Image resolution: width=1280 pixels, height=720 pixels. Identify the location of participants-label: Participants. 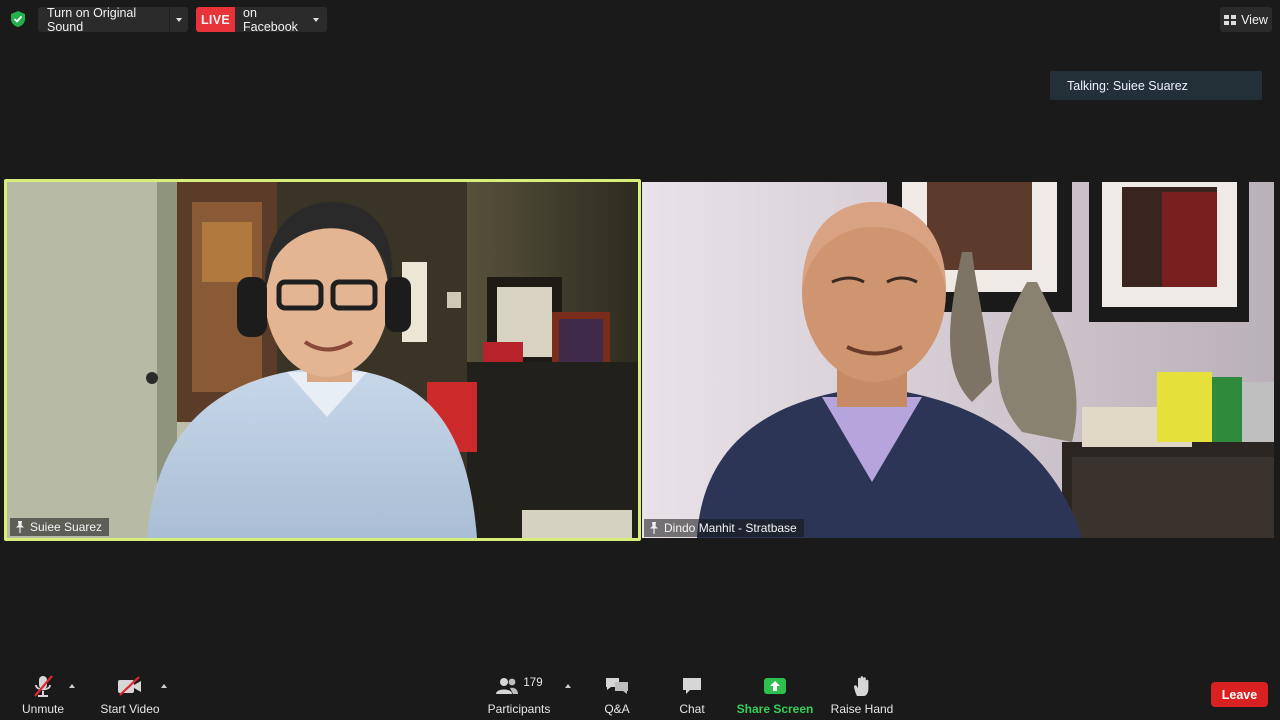
(519, 709).